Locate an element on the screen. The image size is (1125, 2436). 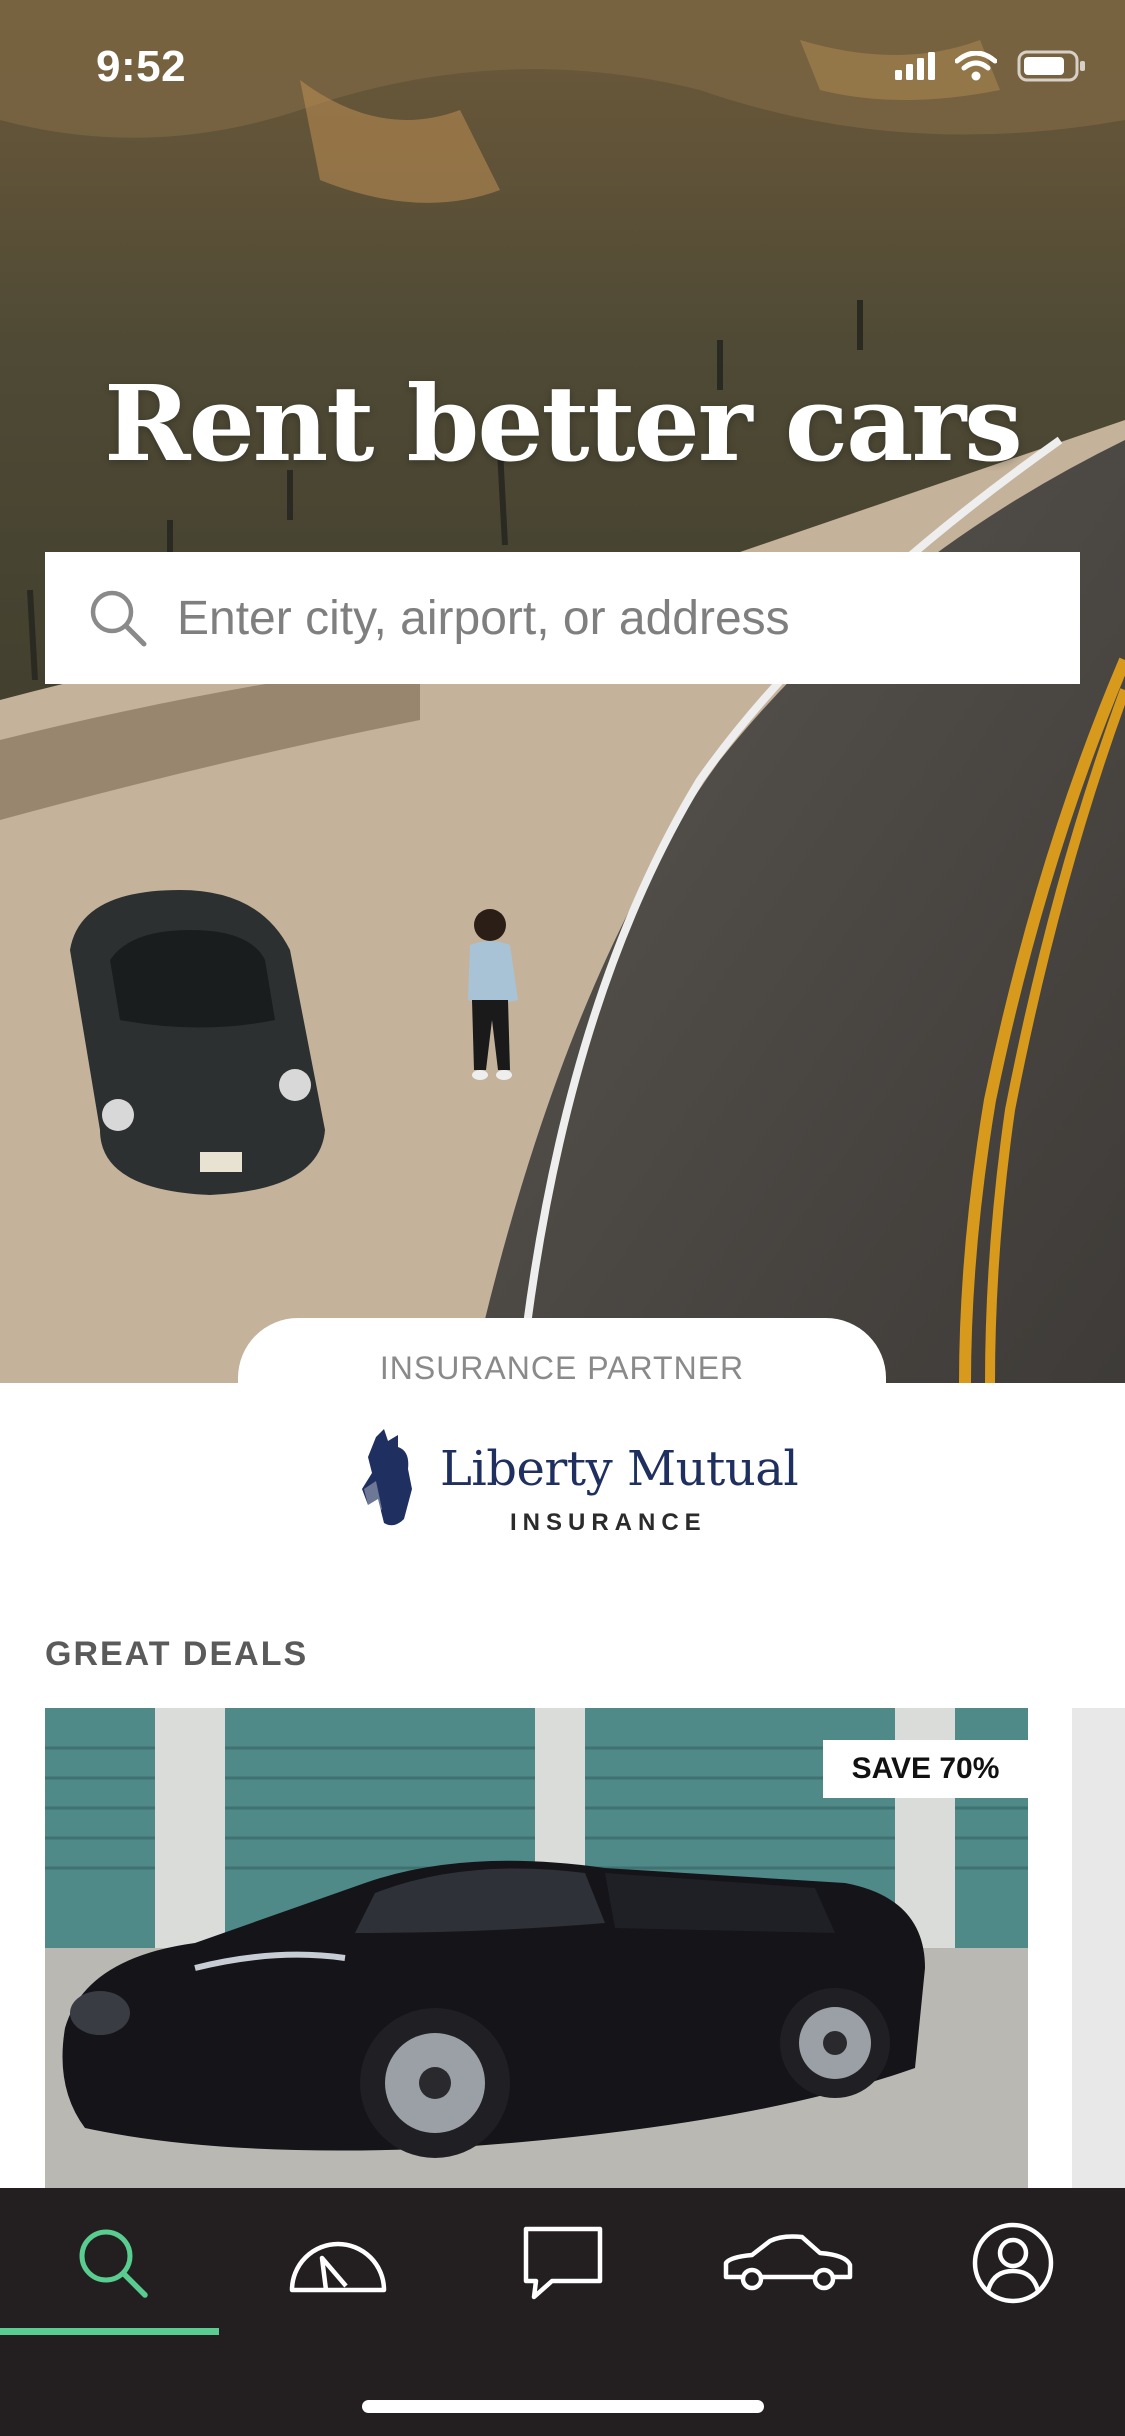
wifi-icon is located at coordinates (976, 66).